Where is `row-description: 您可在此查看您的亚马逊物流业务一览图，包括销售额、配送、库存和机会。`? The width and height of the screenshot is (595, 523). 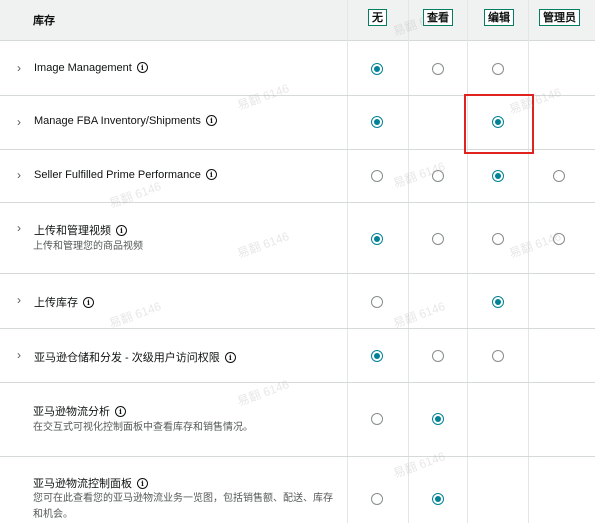 row-description: 您可在此查看您的亚马逊物流业务一览图，包括销售额、配送、库存和机会。 is located at coordinates (183, 506).